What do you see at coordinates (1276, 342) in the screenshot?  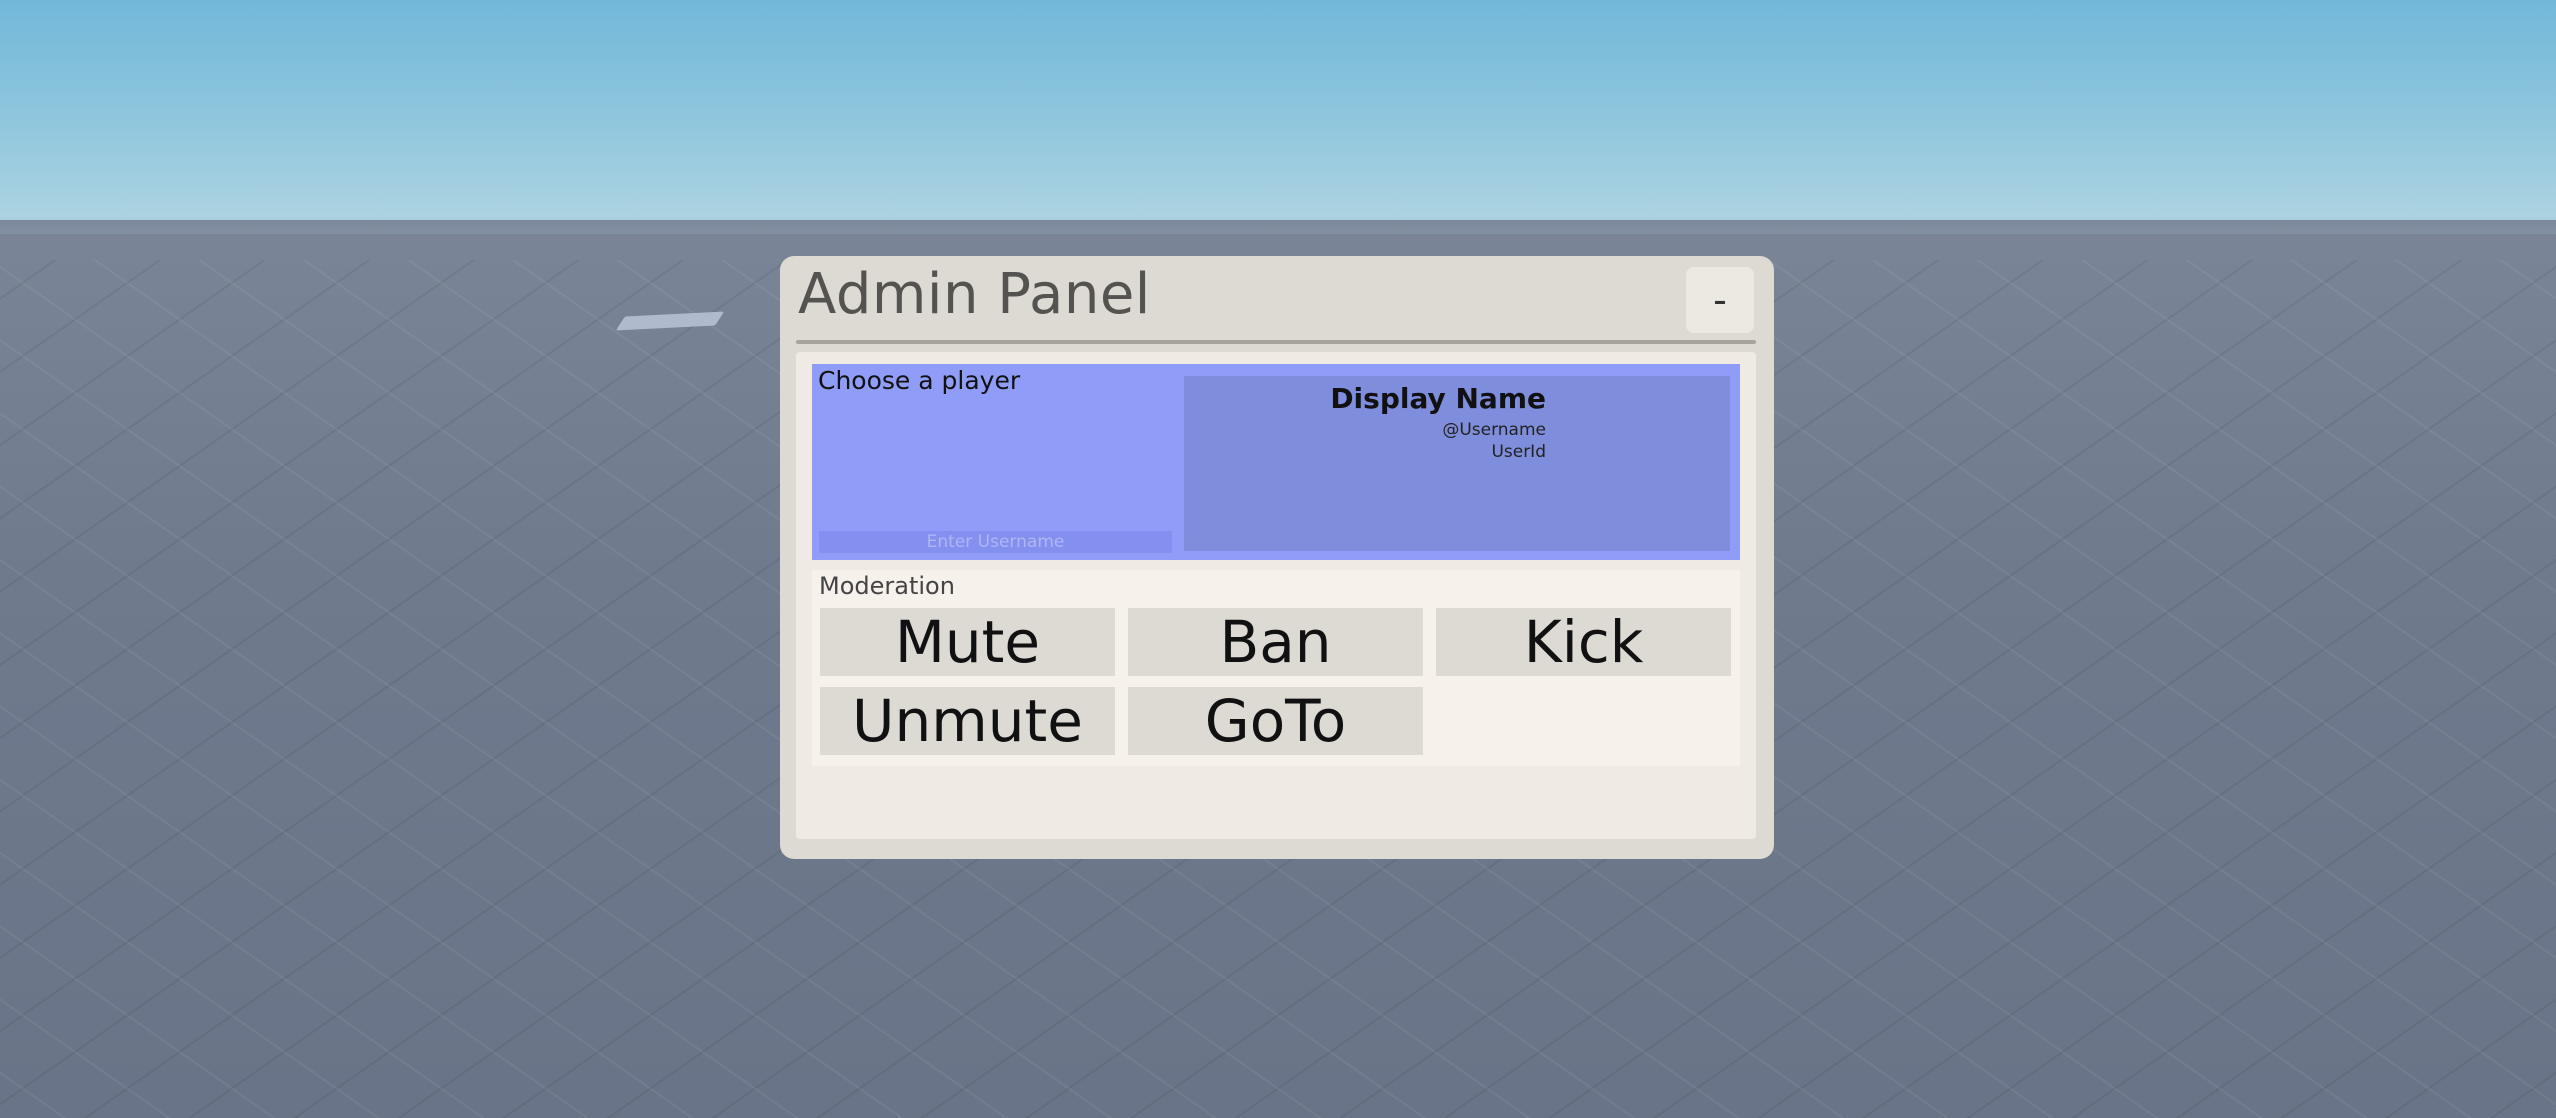 I see `title-divider` at bounding box center [1276, 342].